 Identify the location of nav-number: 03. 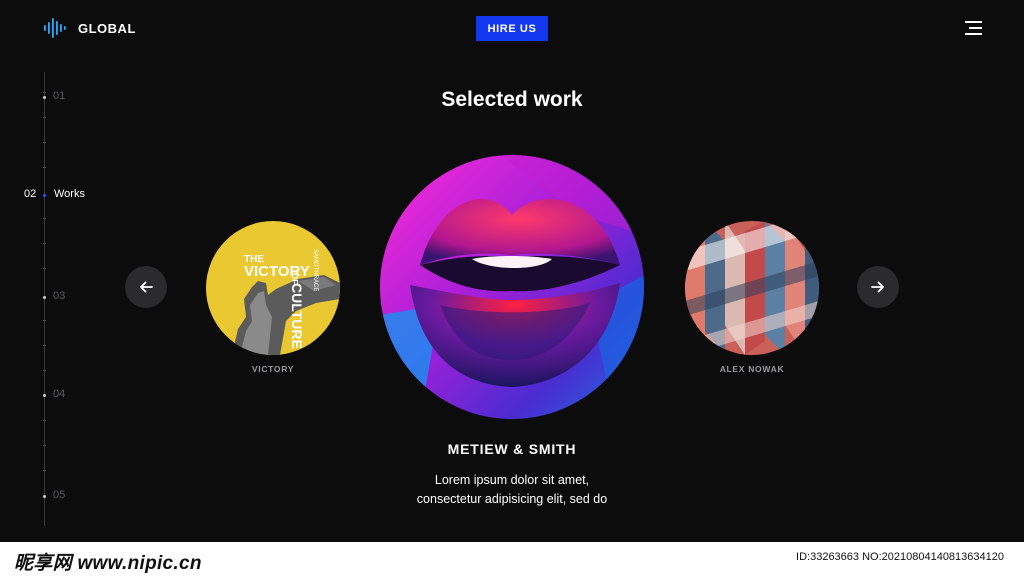
(59, 296).